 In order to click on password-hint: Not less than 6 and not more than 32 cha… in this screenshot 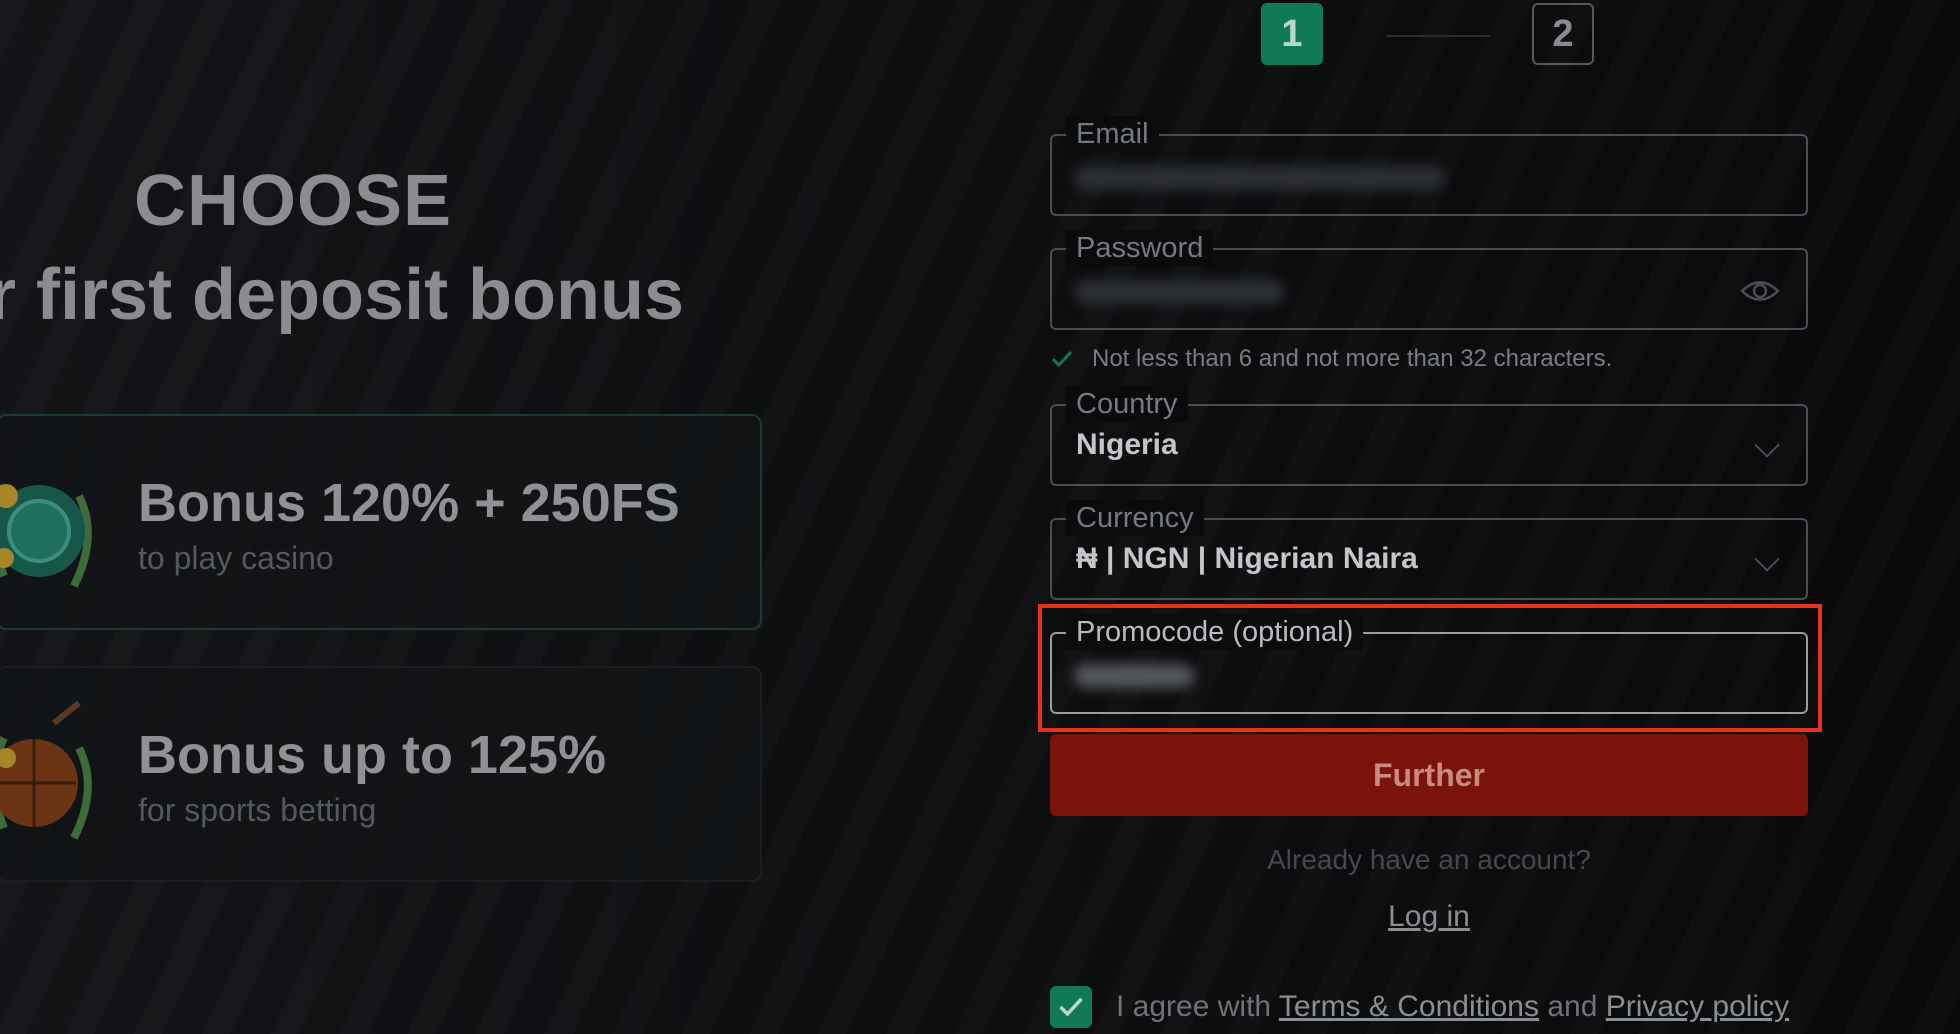, I will do `click(1331, 359)`.